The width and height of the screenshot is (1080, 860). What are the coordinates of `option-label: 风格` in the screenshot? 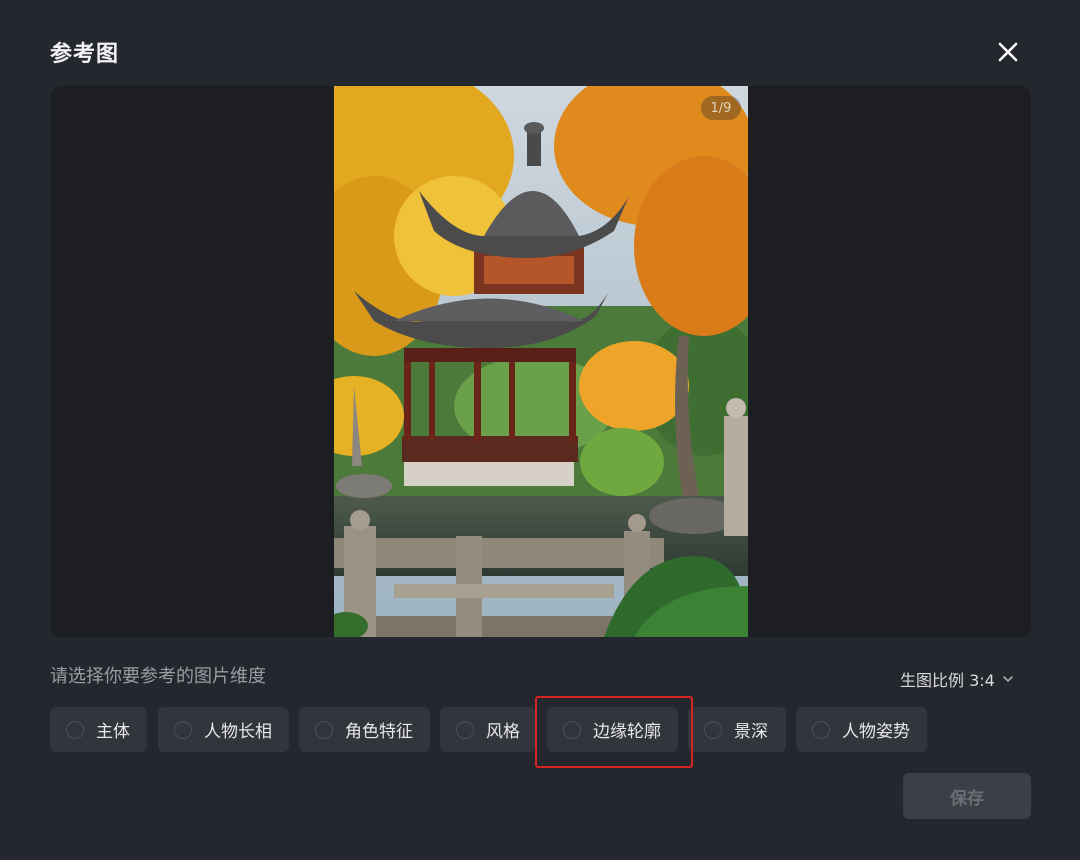 It's located at (503, 732).